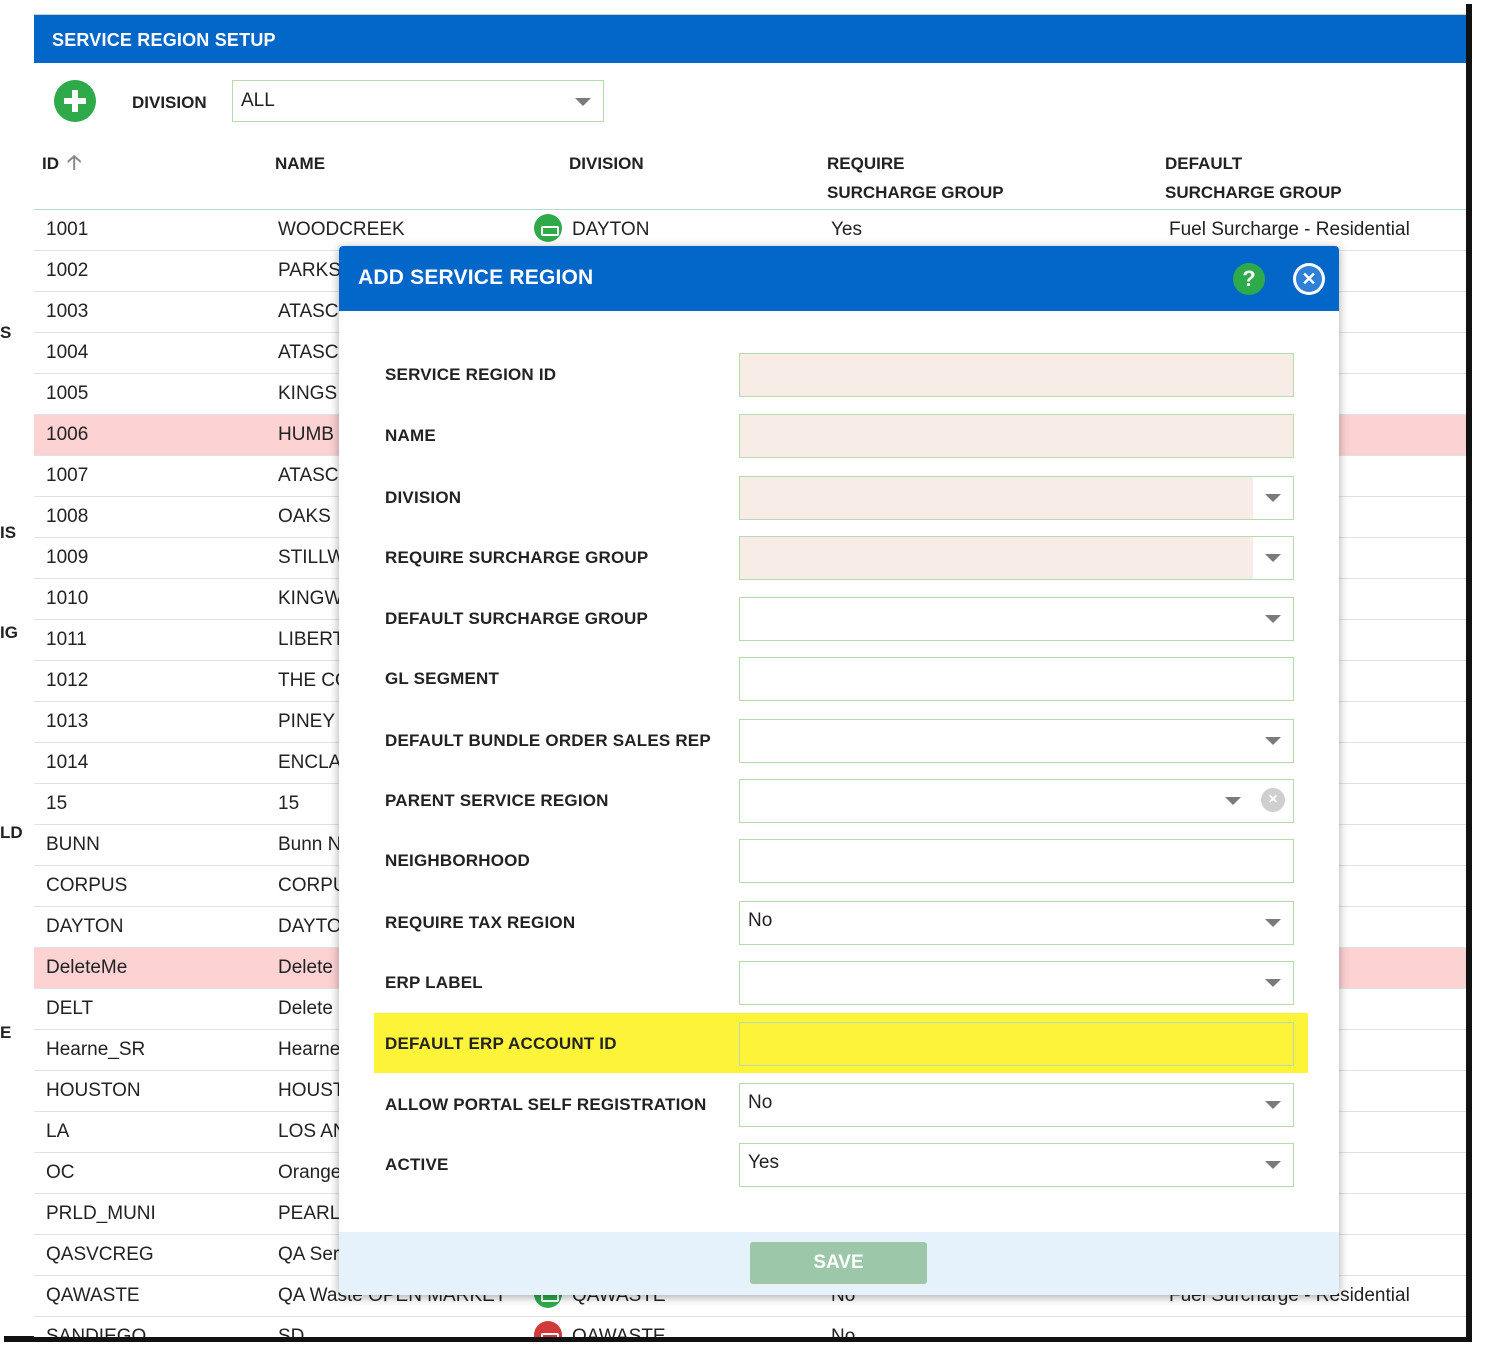 The width and height of the screenshot is (1490, 1358). What do you see at coordinates (156, 558) in the screenshot?
I see `cell-id: 1009` at bounding box center [156, 558].